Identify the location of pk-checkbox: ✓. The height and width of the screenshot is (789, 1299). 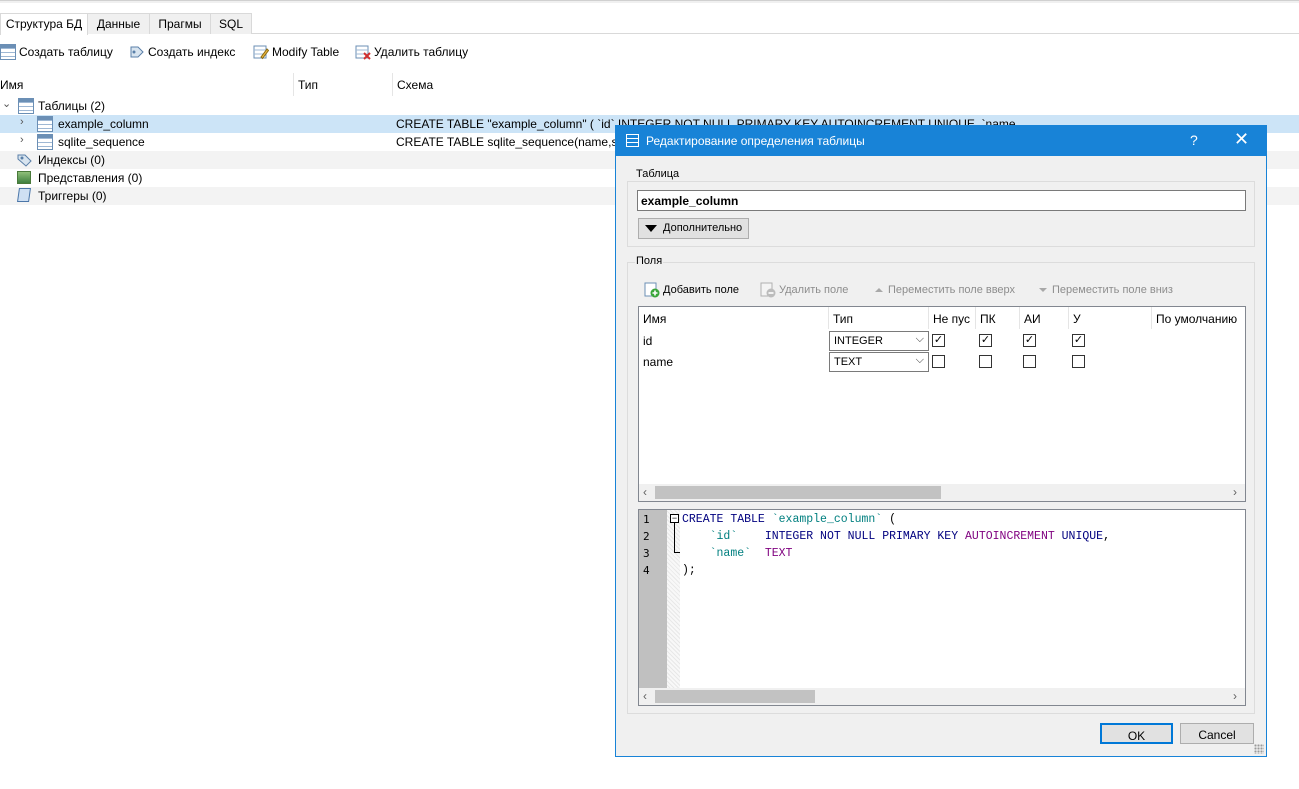
(985, 340).